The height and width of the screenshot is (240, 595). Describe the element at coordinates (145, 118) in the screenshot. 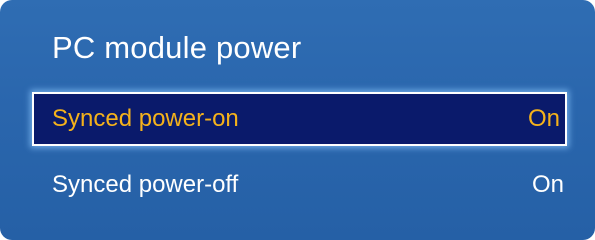

I see `menu-item-label: Synced power-on` at that location.